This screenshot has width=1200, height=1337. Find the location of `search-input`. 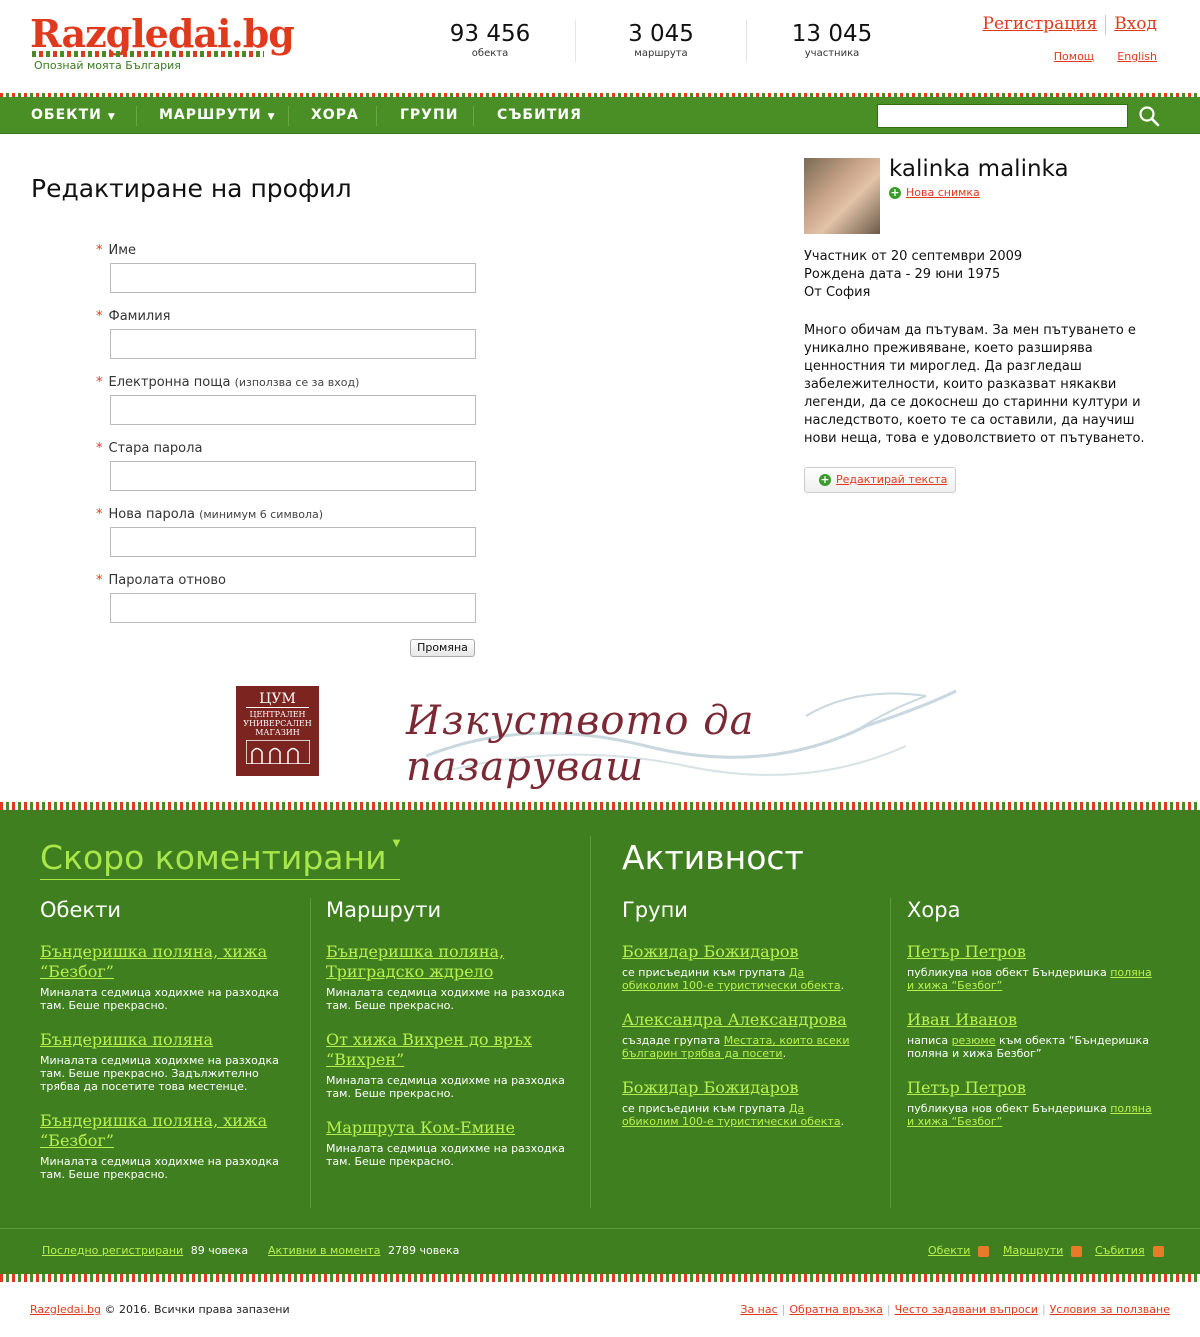

search-input is located at coordinates (1002, 116).